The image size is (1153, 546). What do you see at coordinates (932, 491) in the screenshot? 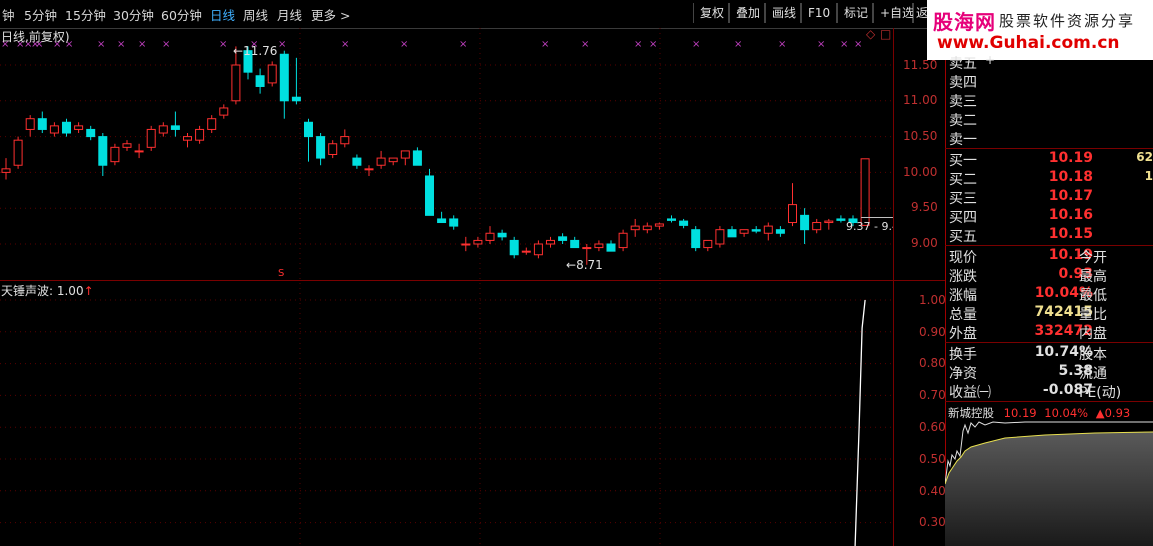
I see `indicator-tick: 0.40` at bounding box center [932, 491].